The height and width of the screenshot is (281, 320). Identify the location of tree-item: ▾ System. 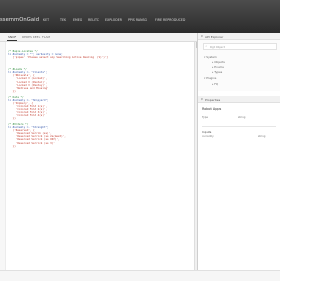
(210, 57).